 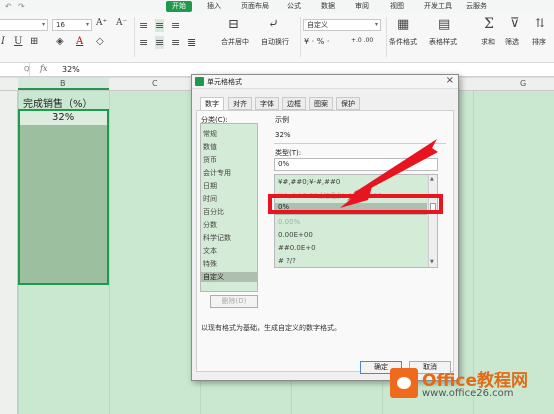 What do you see at coordinates (58, 102) in the screenshot?
I see `cell-title: 完成销售（%）` at bounding box center [58, 102].